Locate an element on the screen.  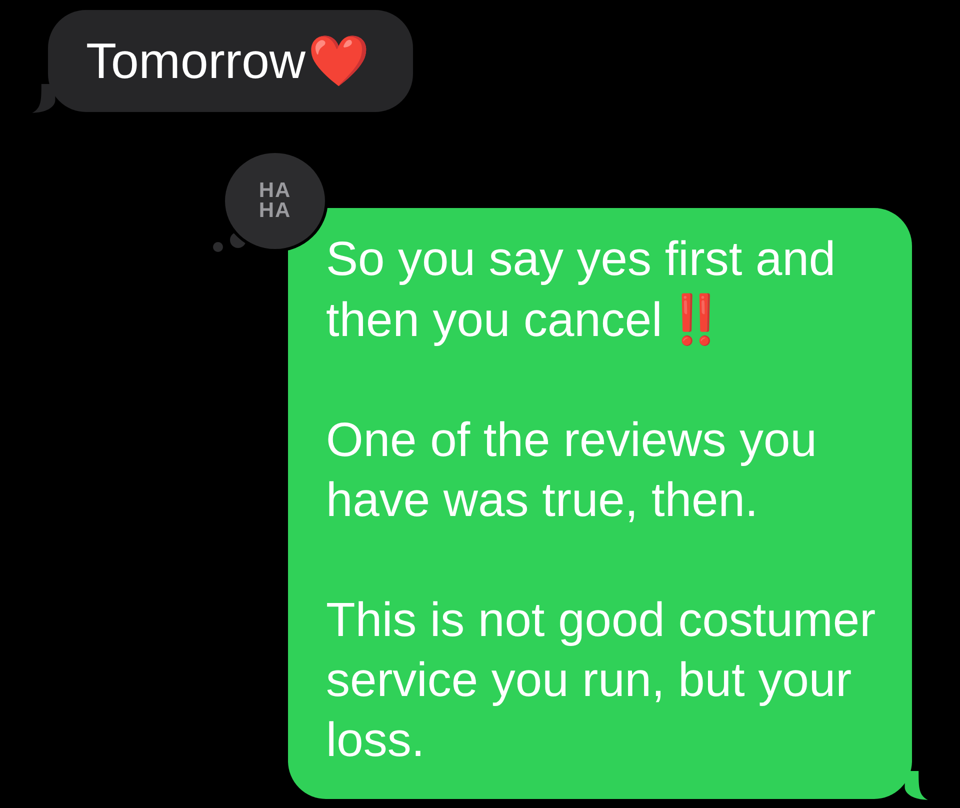
tapback-reaction: HA HA is located at coordinates (275, 201).